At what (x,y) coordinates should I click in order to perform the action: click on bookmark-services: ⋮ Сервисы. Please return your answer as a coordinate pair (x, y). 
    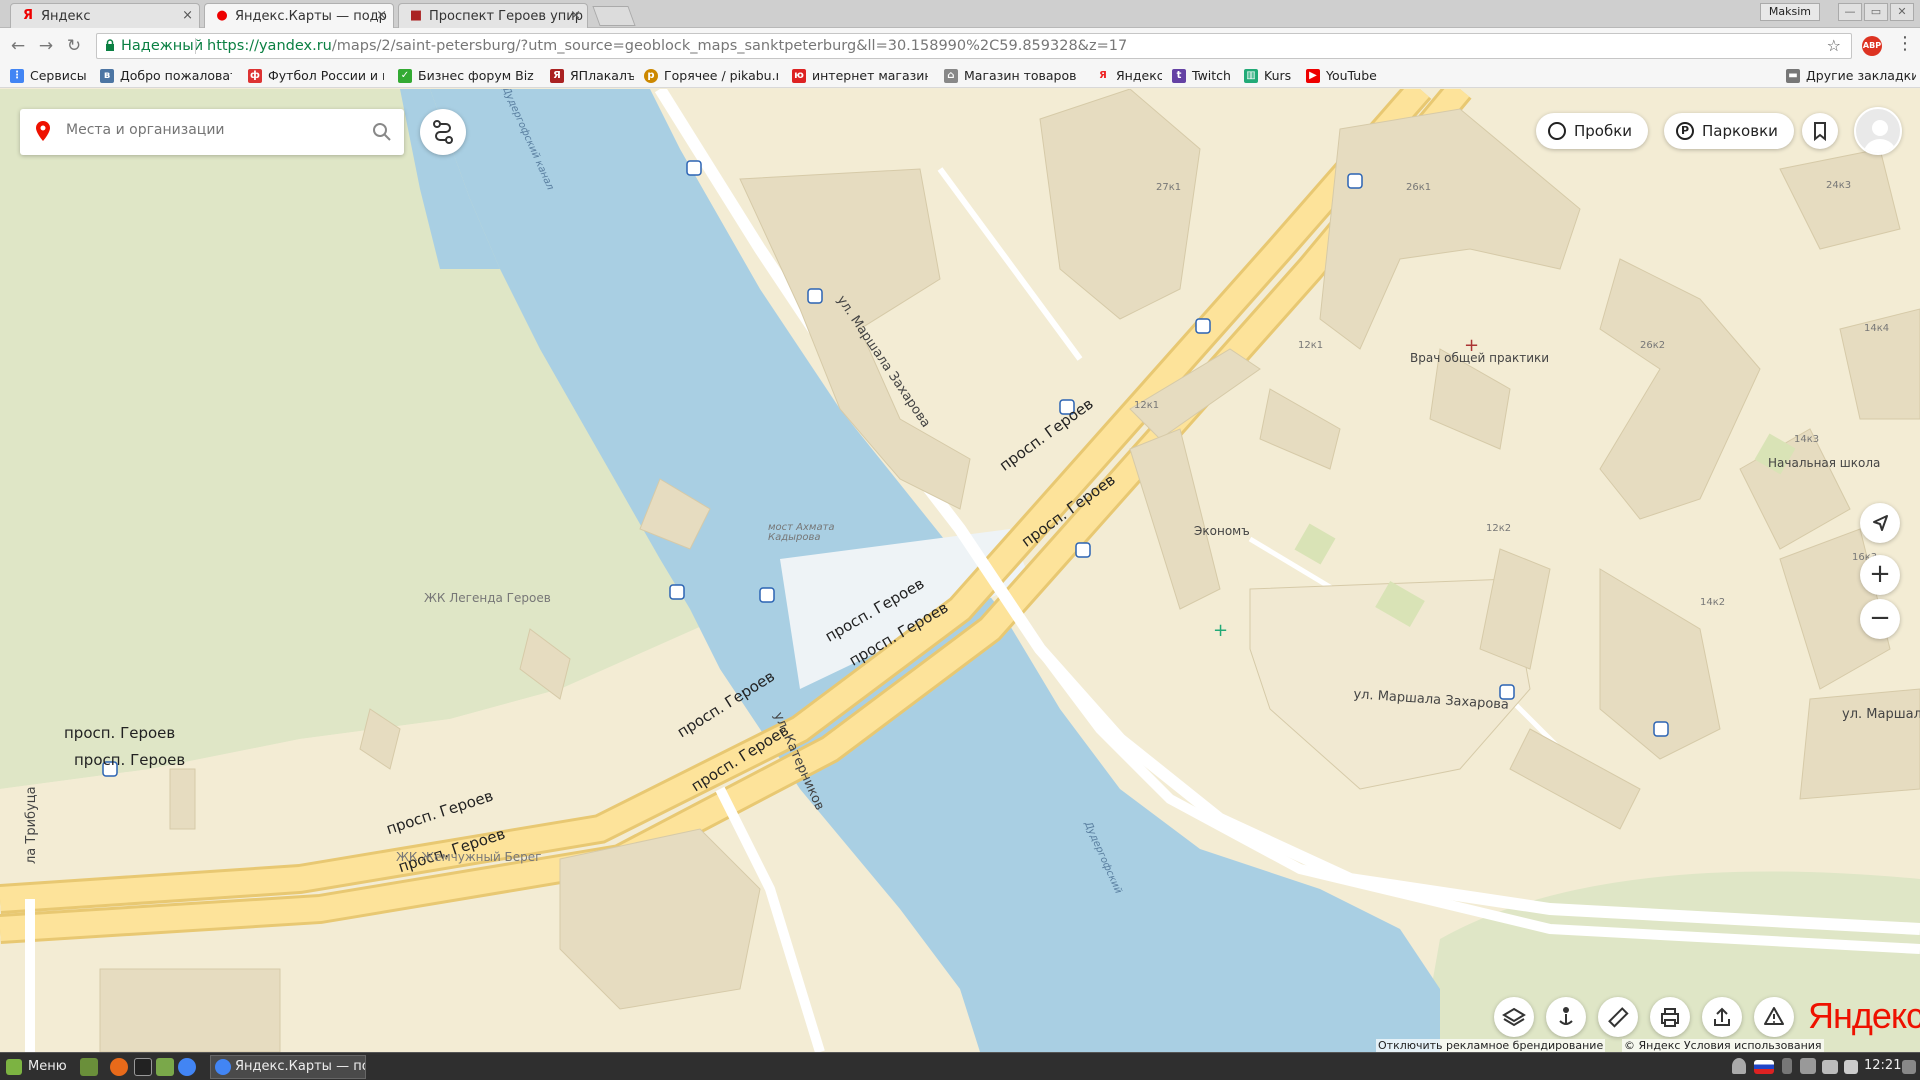
    Looking at the image, I should click on (50, 76).